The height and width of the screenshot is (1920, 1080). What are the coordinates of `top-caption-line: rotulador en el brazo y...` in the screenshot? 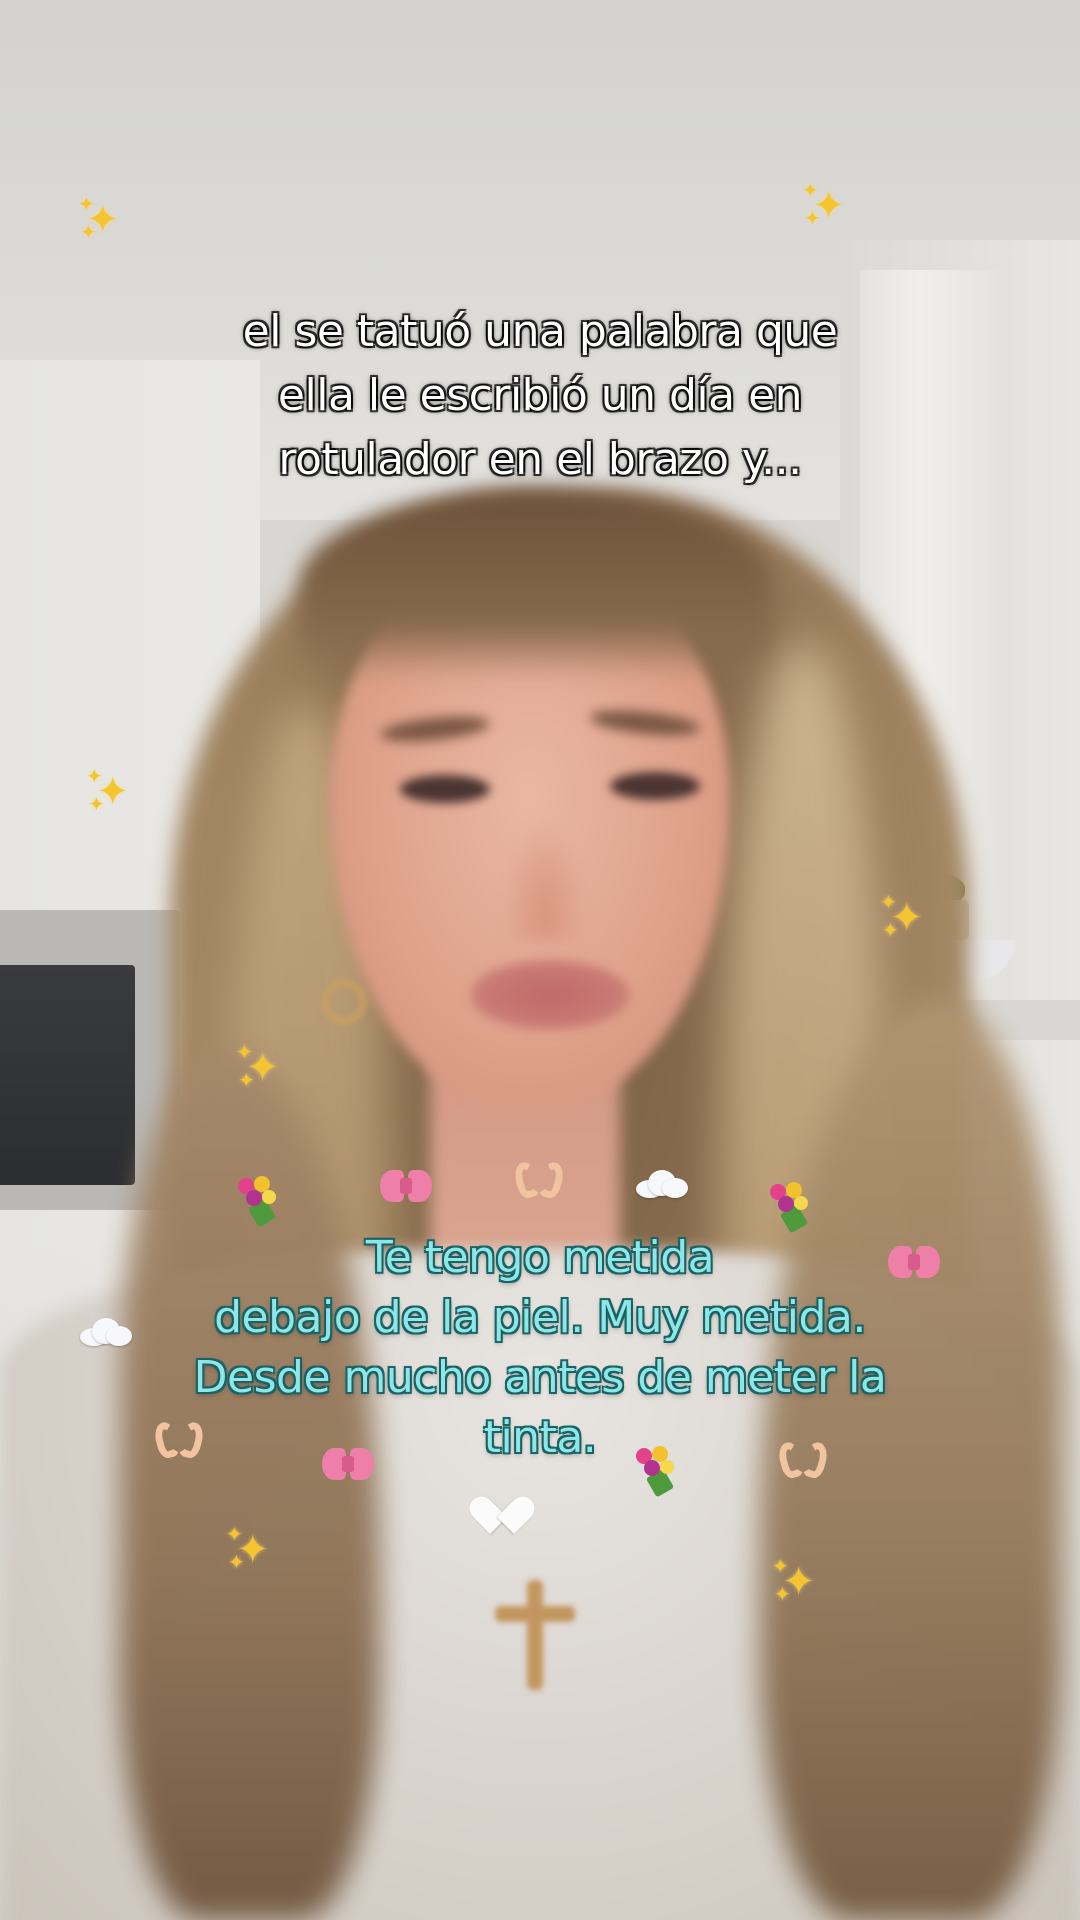 It's located at (540, 459).